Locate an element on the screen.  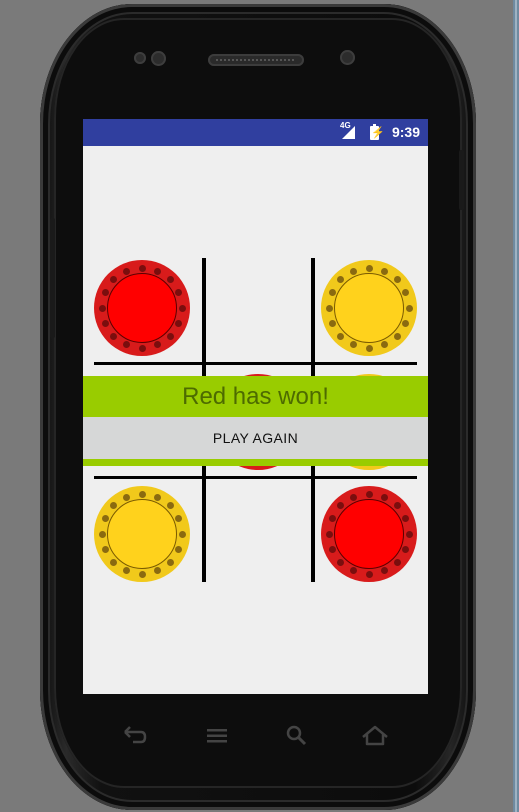
search-icon is located at coordinates (297, 738).